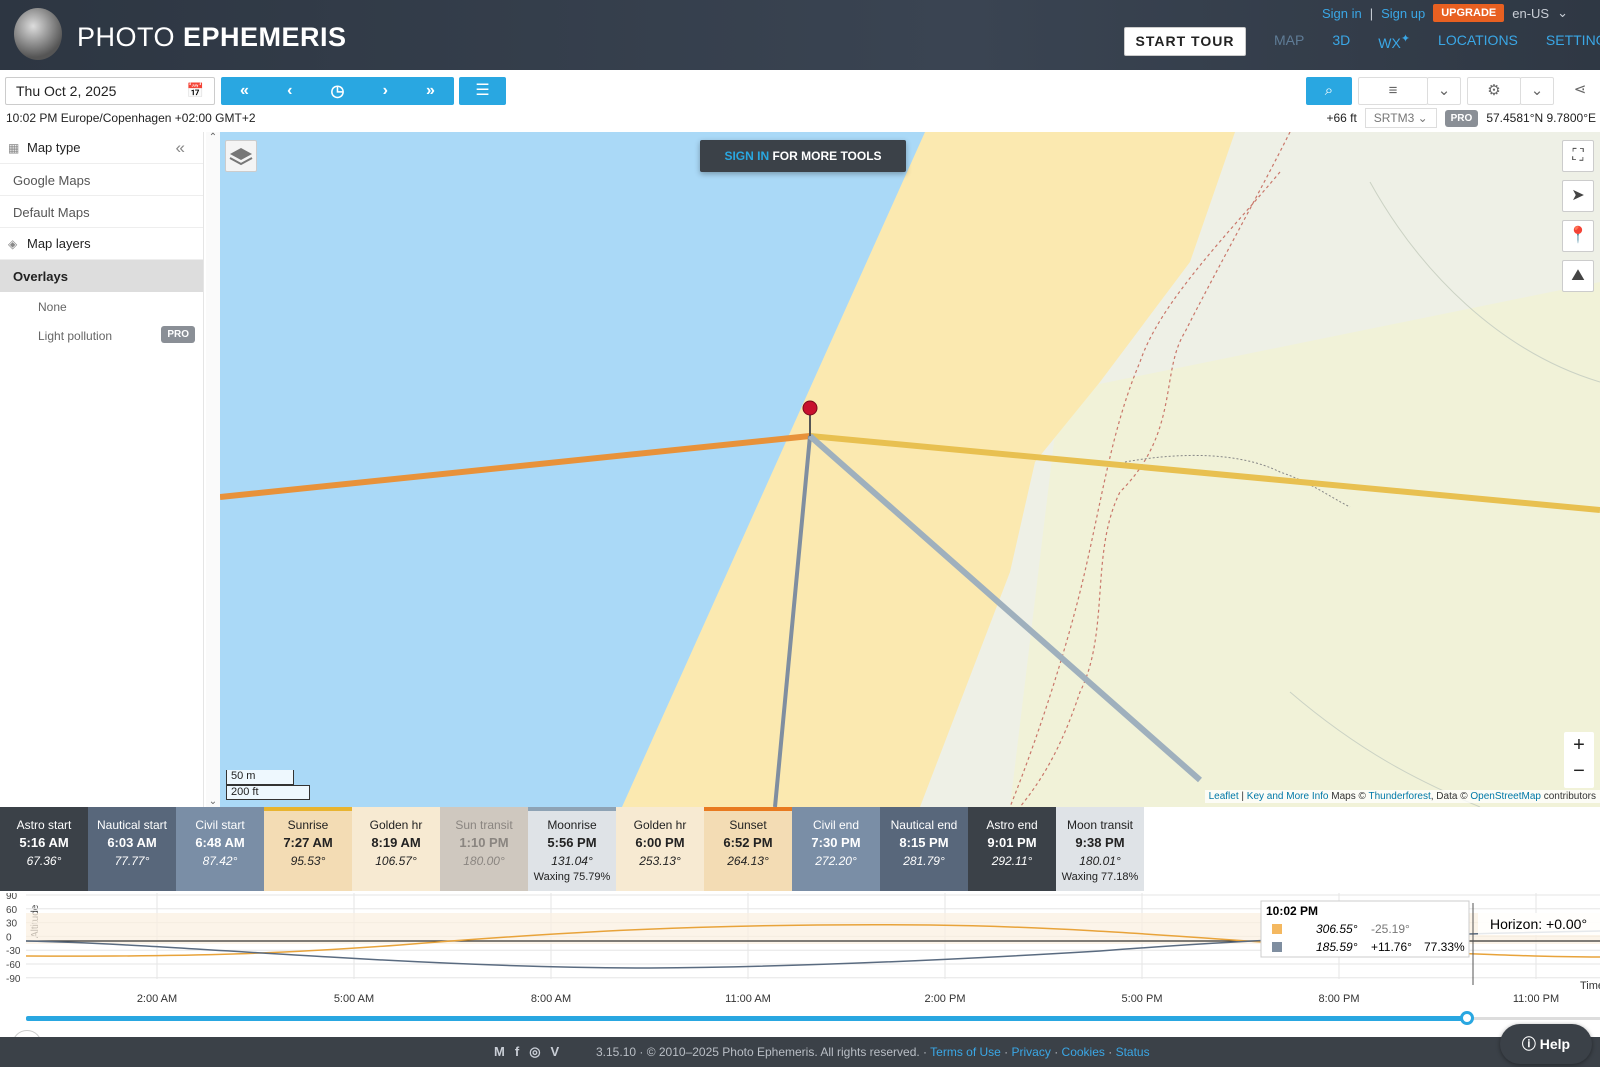  What do you see at coordinates (1578, 156) in the screenshot?
I see `fullscreen-icon: ⛶` at bounding box center [1578, 156].